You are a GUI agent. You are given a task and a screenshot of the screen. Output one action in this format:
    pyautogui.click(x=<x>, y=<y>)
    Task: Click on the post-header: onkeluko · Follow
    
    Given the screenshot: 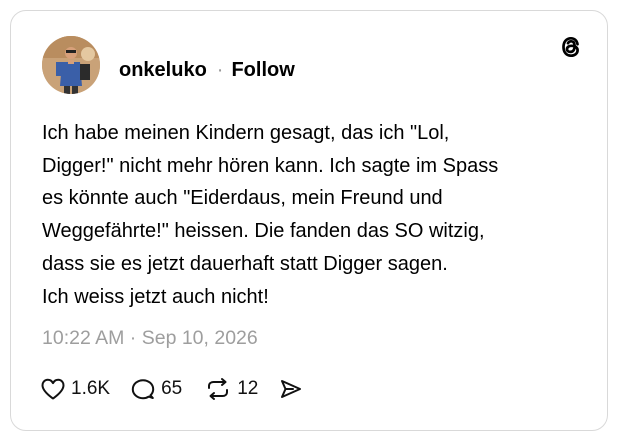 What is the action you would take?
    pyautogui.click(x=207, y=70)
    